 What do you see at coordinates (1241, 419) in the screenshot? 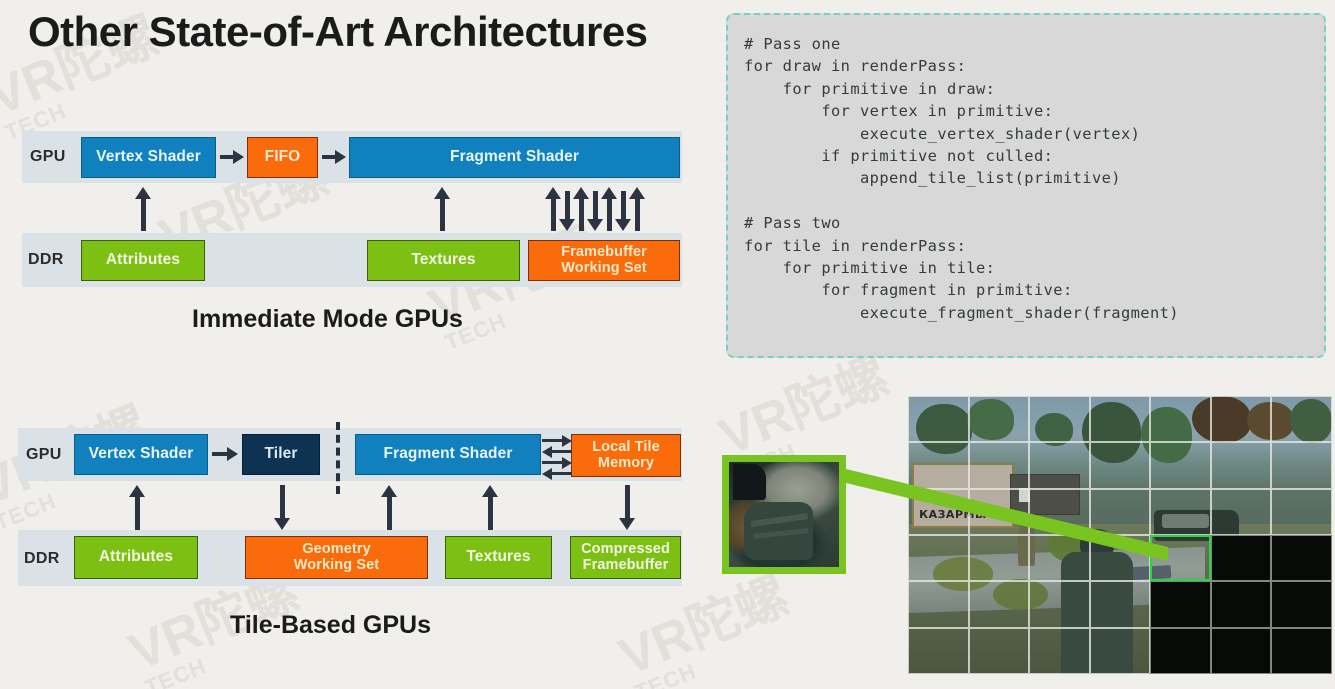
I see `tile-r1-c6` at bounding box center [1241, 419].